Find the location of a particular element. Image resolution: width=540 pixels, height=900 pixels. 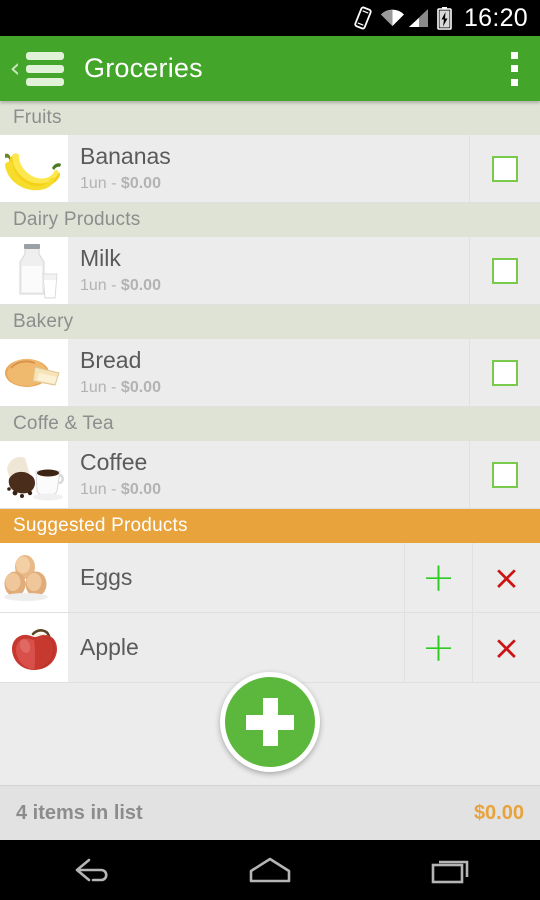

home-nav-button is located at coordinates (270, 870).